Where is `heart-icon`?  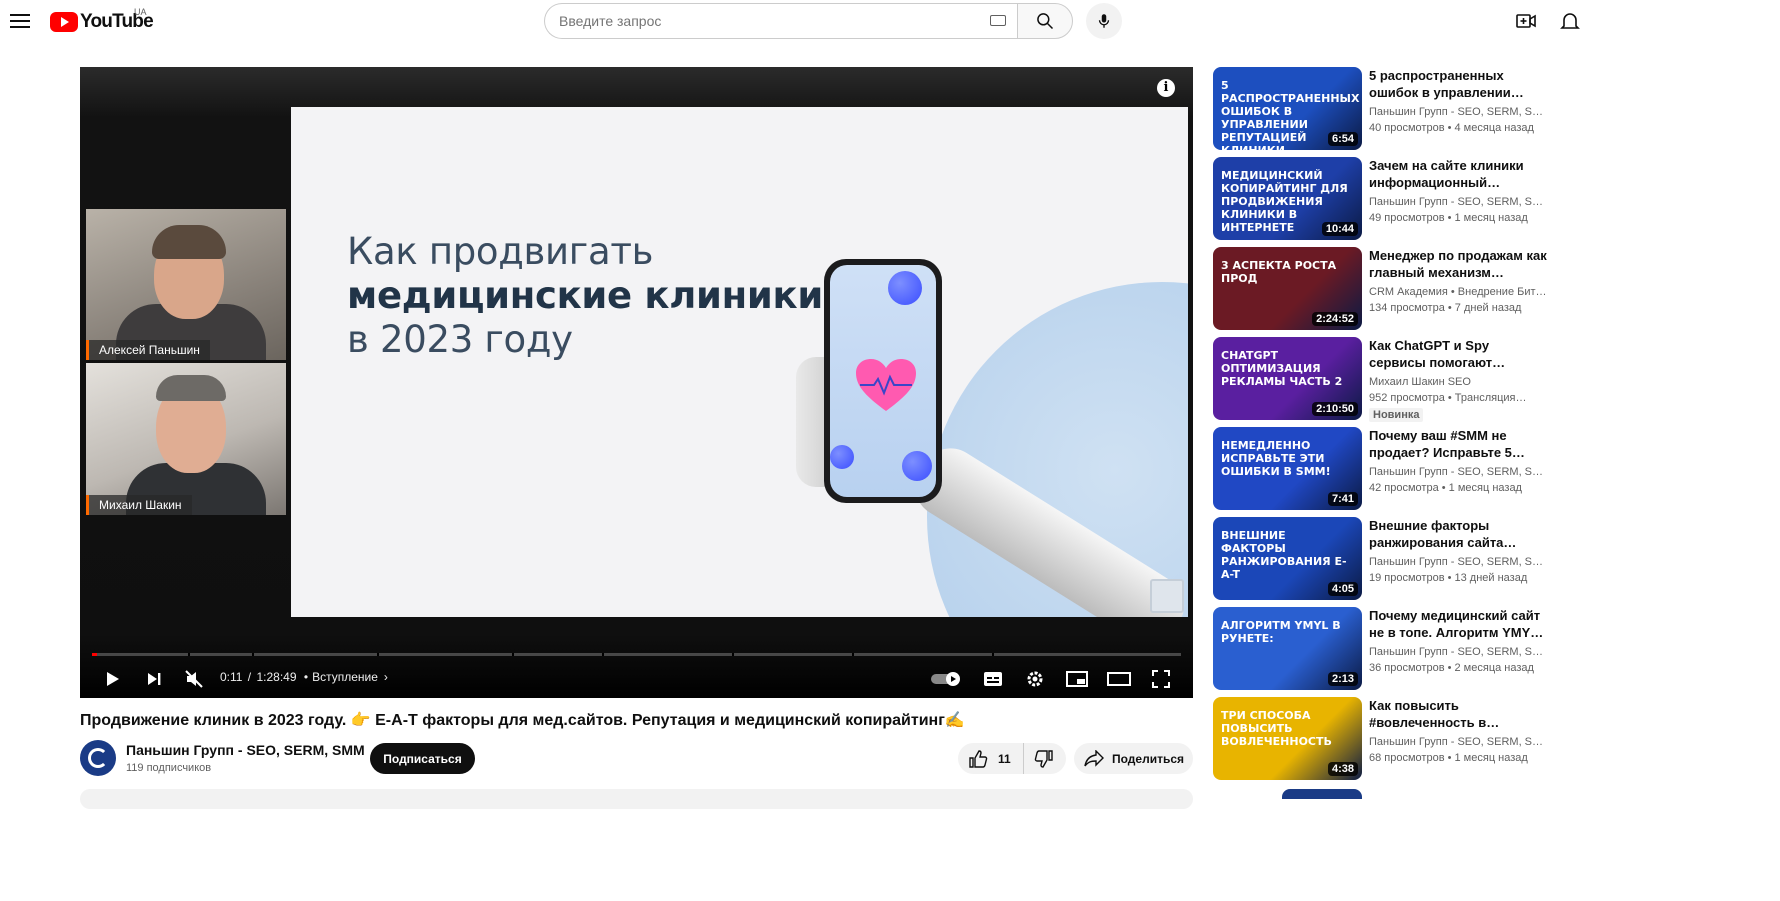 heart-icon is located at coordinates (886, 385).